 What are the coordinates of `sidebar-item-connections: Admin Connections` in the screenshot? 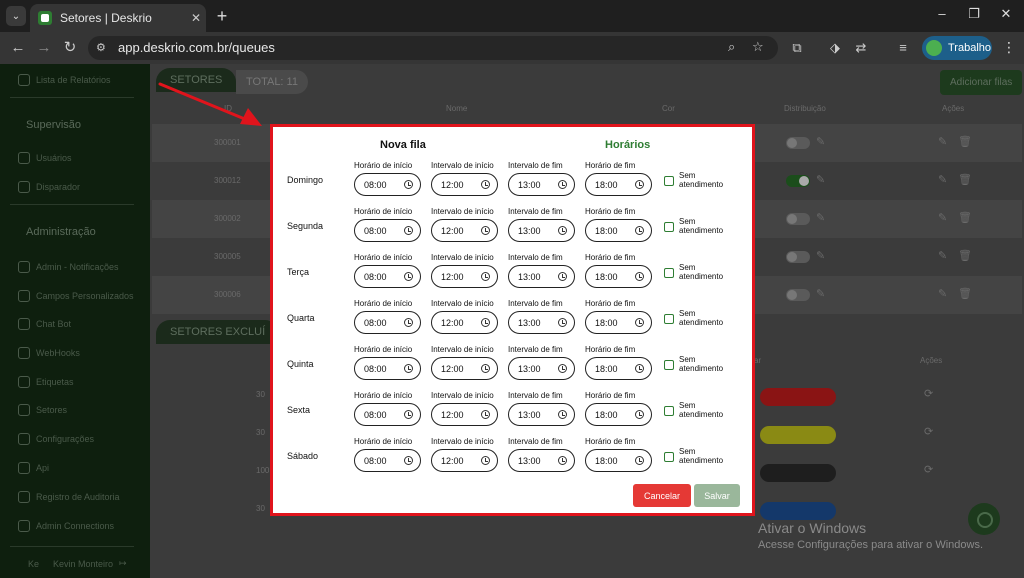 It's located at (66, 526).